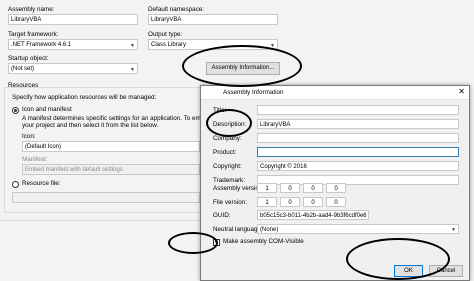 The width and height of the screenshot is (474, 281). Describe the element at coordinates (106, 197) in the screenshot. I see `resource-file-field` at that location.